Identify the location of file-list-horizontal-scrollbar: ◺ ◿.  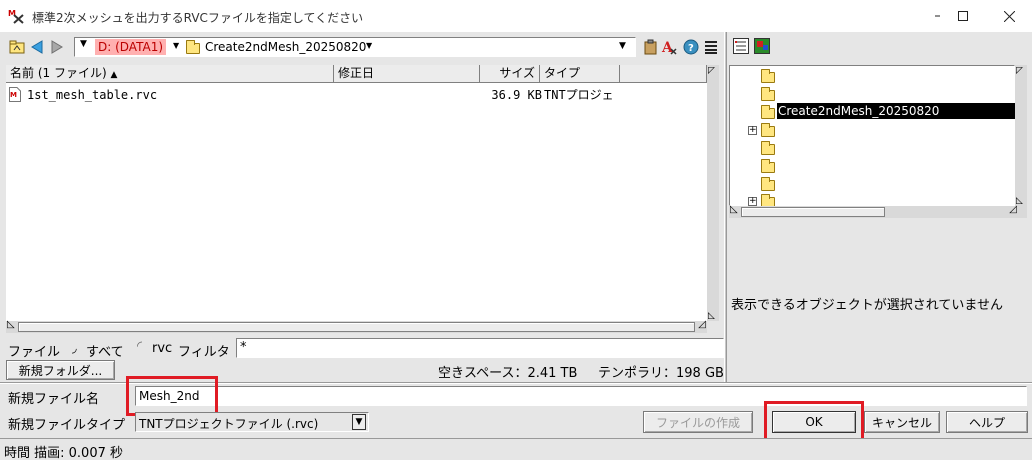
(356, 326).